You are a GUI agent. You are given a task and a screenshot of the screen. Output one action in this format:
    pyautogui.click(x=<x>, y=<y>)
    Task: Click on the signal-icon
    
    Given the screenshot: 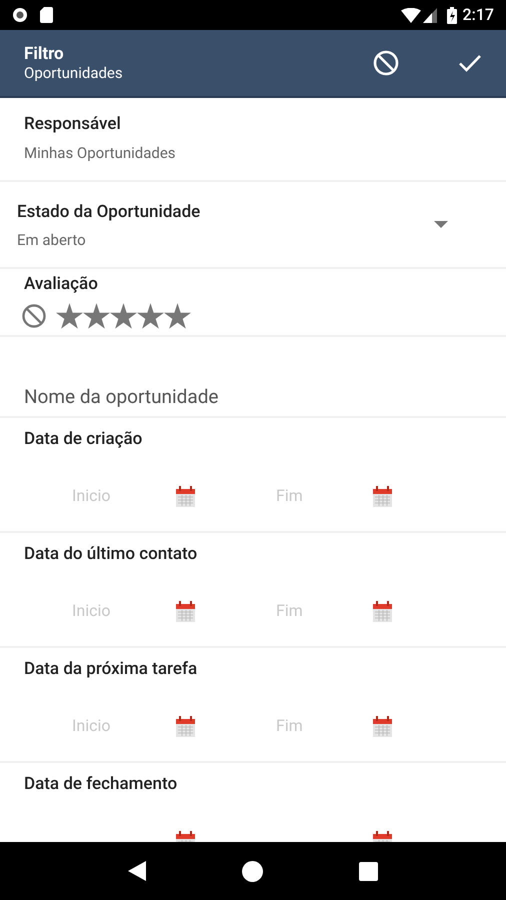 What is the action you would take?
    pyautogui.click(x=429, y=15)
    